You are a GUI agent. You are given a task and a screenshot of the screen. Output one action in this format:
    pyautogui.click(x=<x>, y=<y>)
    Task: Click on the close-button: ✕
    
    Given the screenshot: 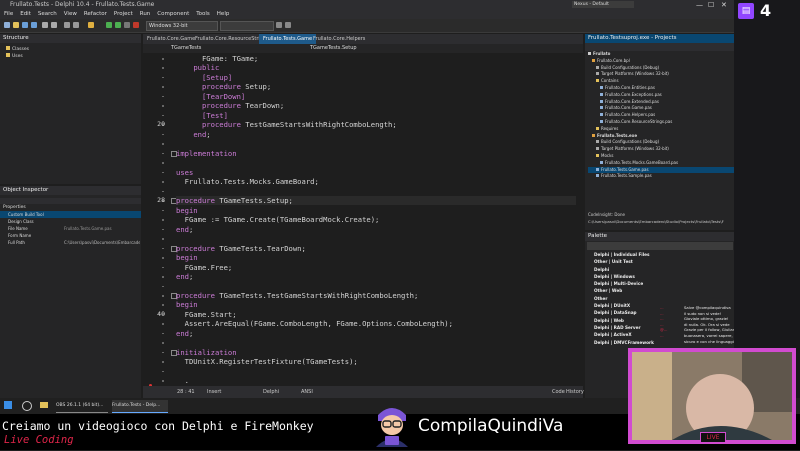 What is the action you would take?
    pyautogui.click(x=724, y=5)
    